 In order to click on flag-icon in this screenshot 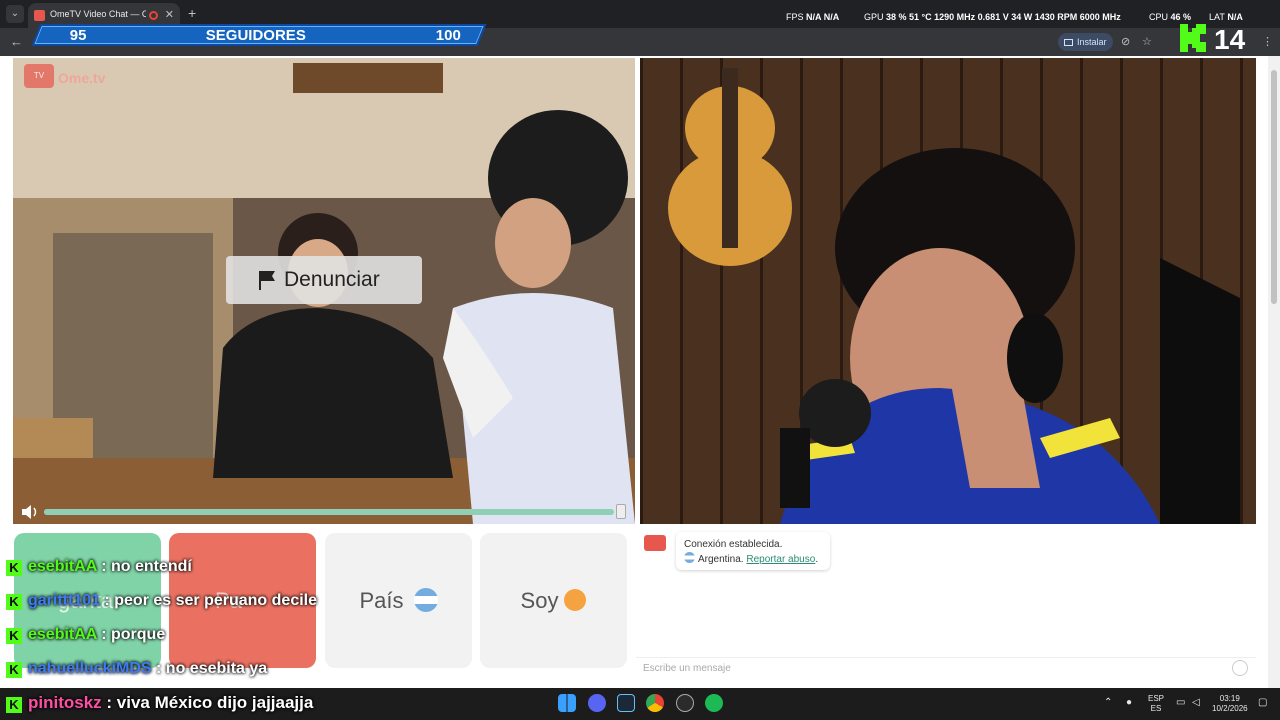, I will do `click(267, 280)`.